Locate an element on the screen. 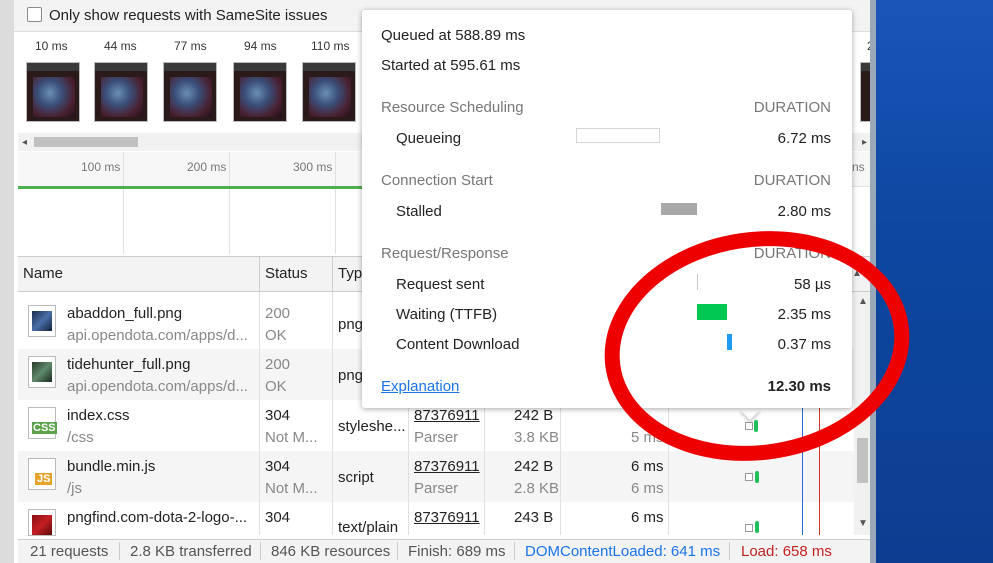  stalled-bar is located at coordinates (679, 209).